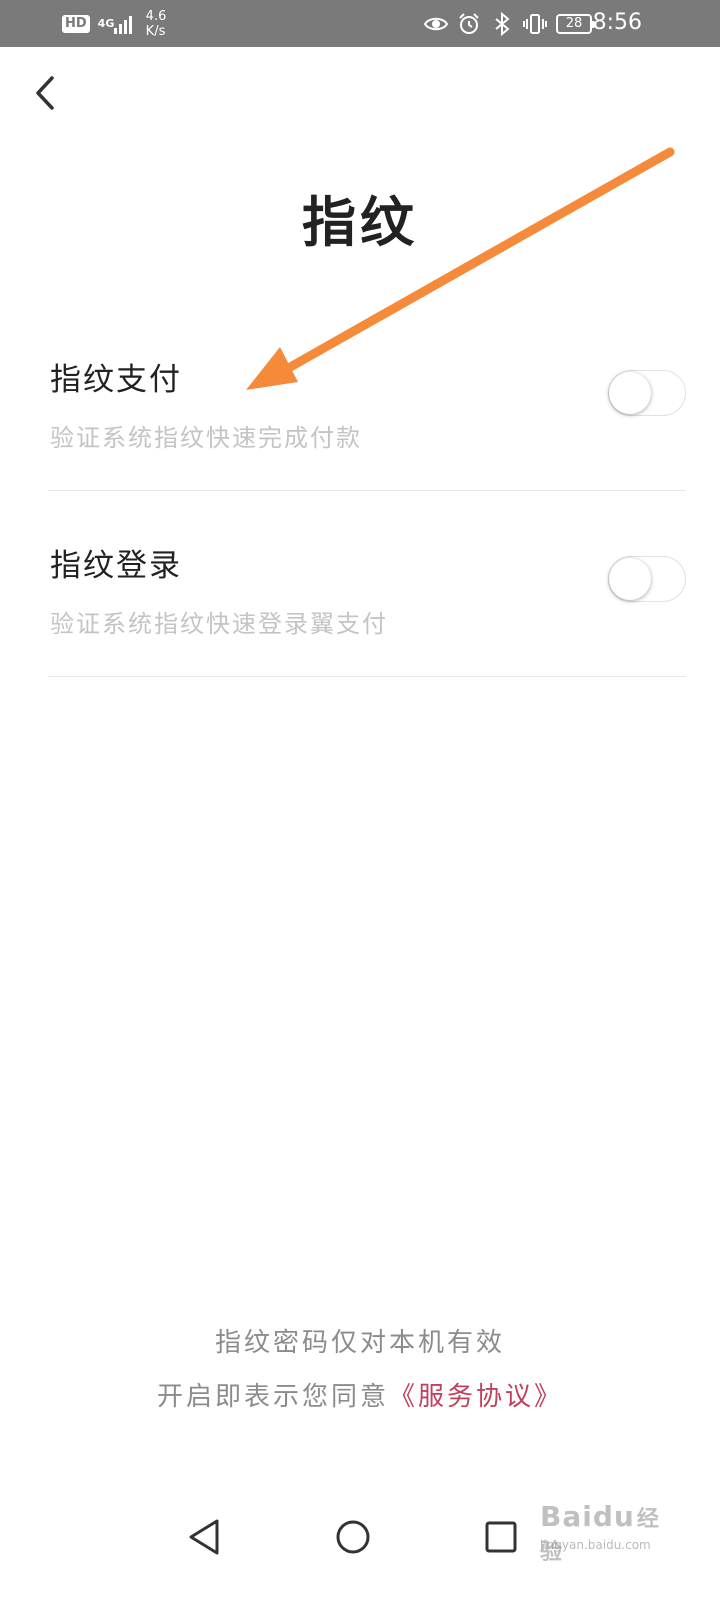 This screenshot has width=720, height=1600. Describe the element at coordinates (502, 1537) in the screenshot. I see `nav-recent-icon` at that location.